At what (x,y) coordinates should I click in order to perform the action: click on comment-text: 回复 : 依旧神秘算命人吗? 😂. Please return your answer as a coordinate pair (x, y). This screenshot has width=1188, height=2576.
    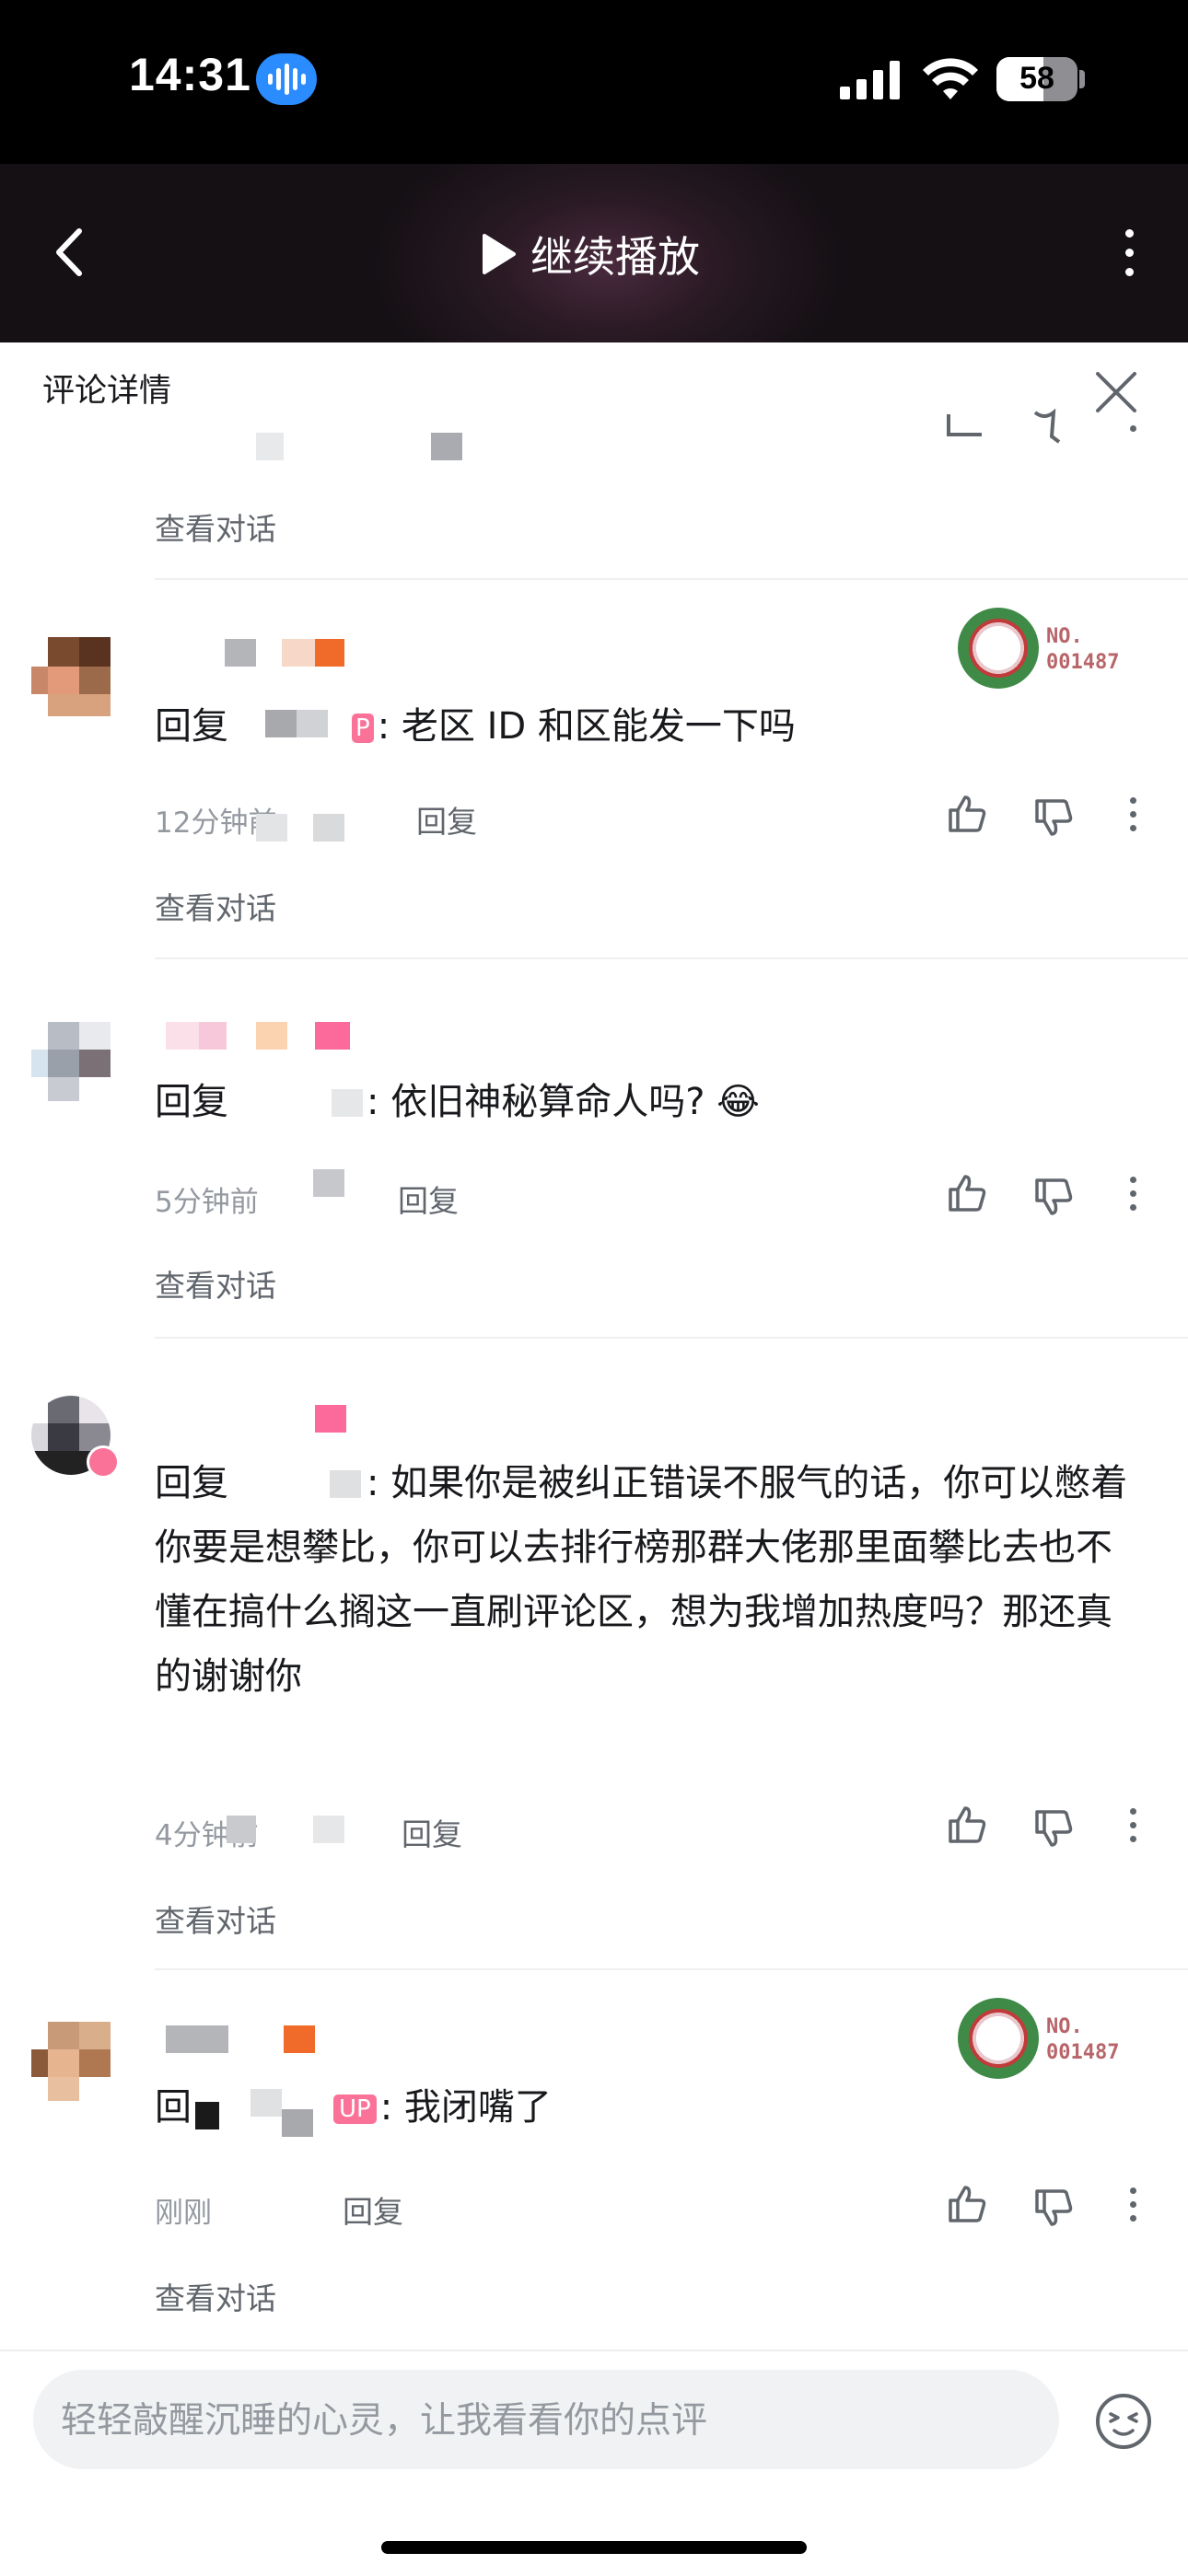
    Looking at the image, I should click on (644, 1102).